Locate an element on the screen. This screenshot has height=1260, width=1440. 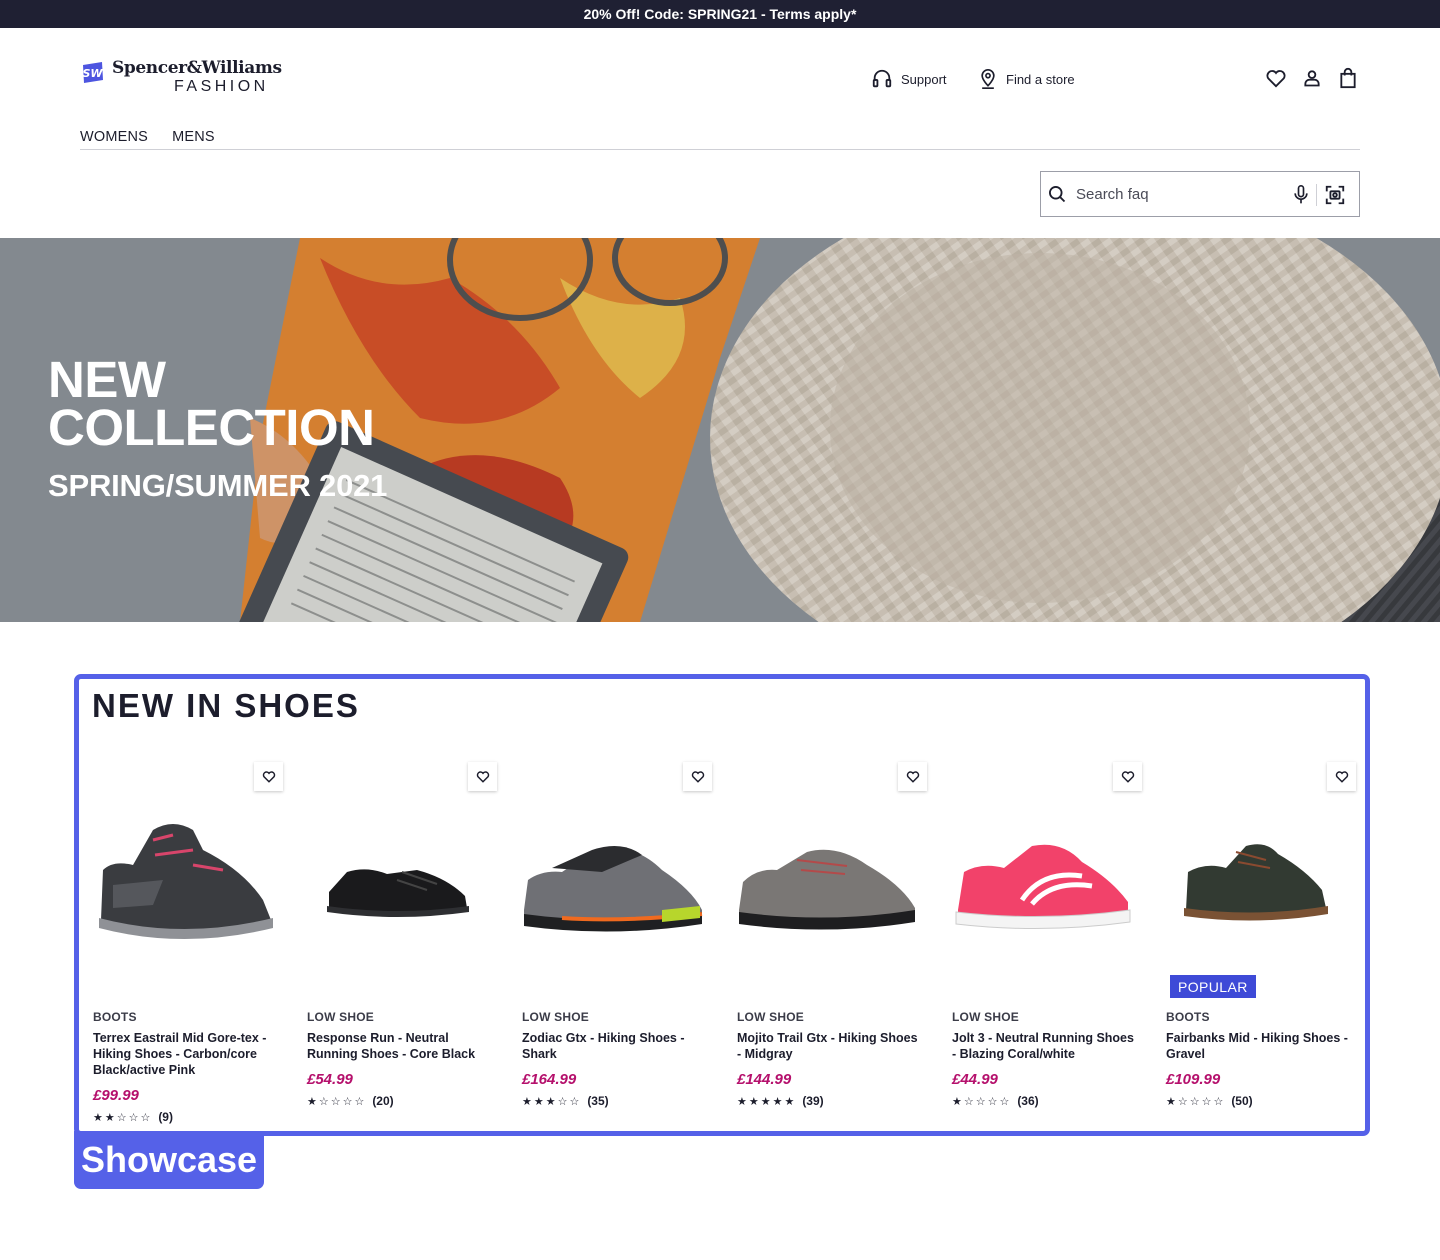
brand-logo: SW Spencer&Williams FASHION is located at coordinates (181, 77).